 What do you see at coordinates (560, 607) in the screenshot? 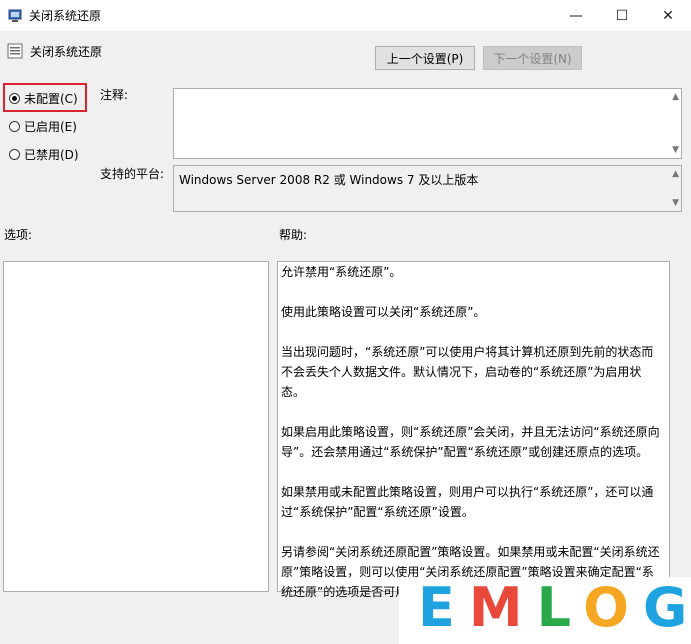
I see `logo-letter: L` at bounding box center [560, 607].